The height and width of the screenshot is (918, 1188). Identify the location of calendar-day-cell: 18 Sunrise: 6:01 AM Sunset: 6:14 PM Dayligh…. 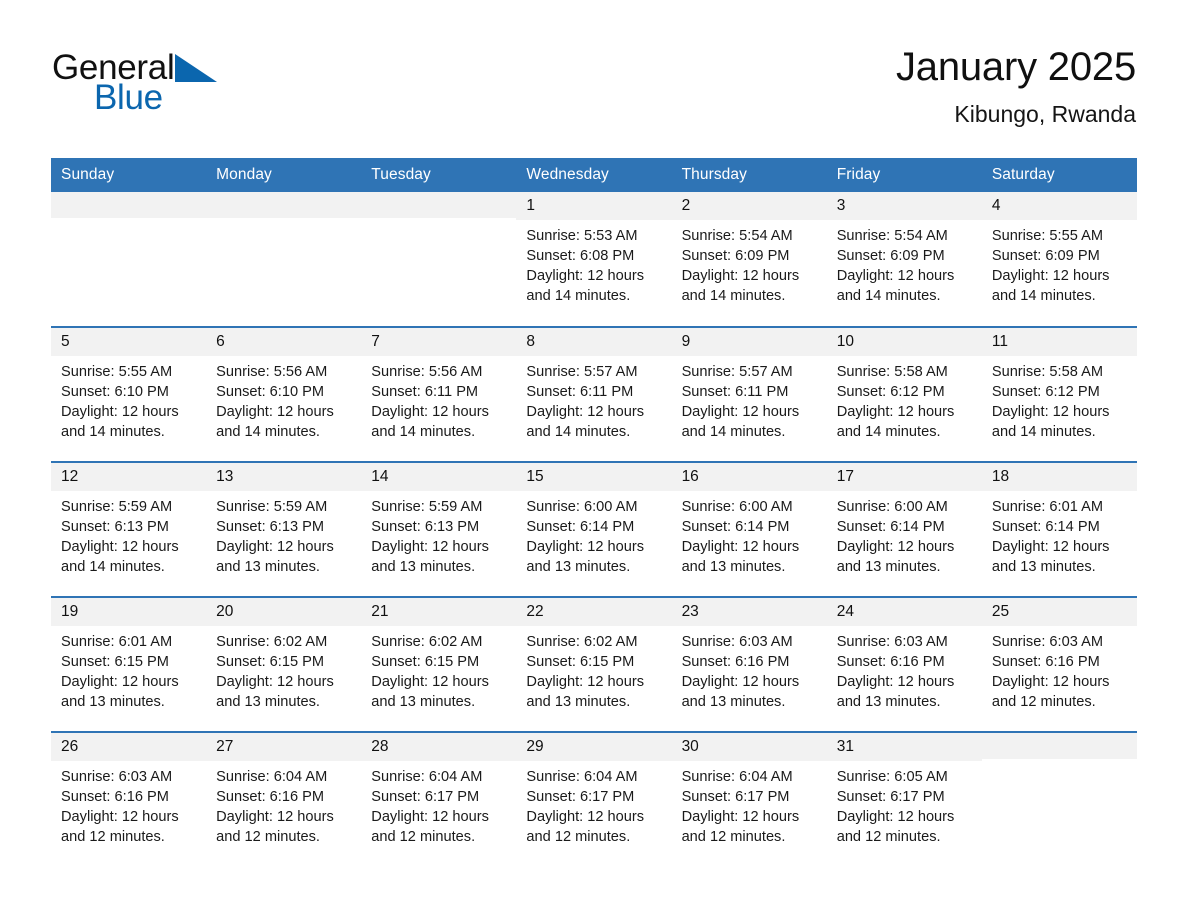
(1059, 529).